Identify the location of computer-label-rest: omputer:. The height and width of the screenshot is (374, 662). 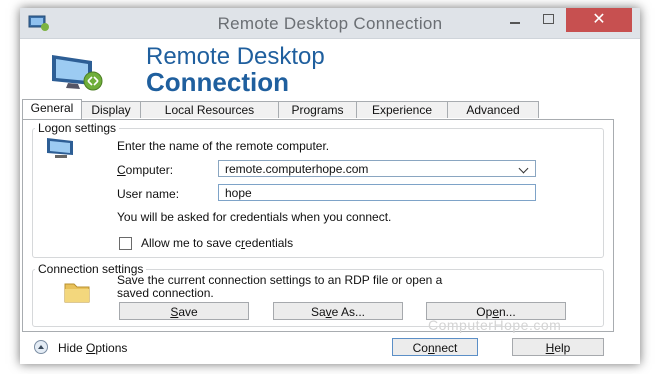
(149, 170).